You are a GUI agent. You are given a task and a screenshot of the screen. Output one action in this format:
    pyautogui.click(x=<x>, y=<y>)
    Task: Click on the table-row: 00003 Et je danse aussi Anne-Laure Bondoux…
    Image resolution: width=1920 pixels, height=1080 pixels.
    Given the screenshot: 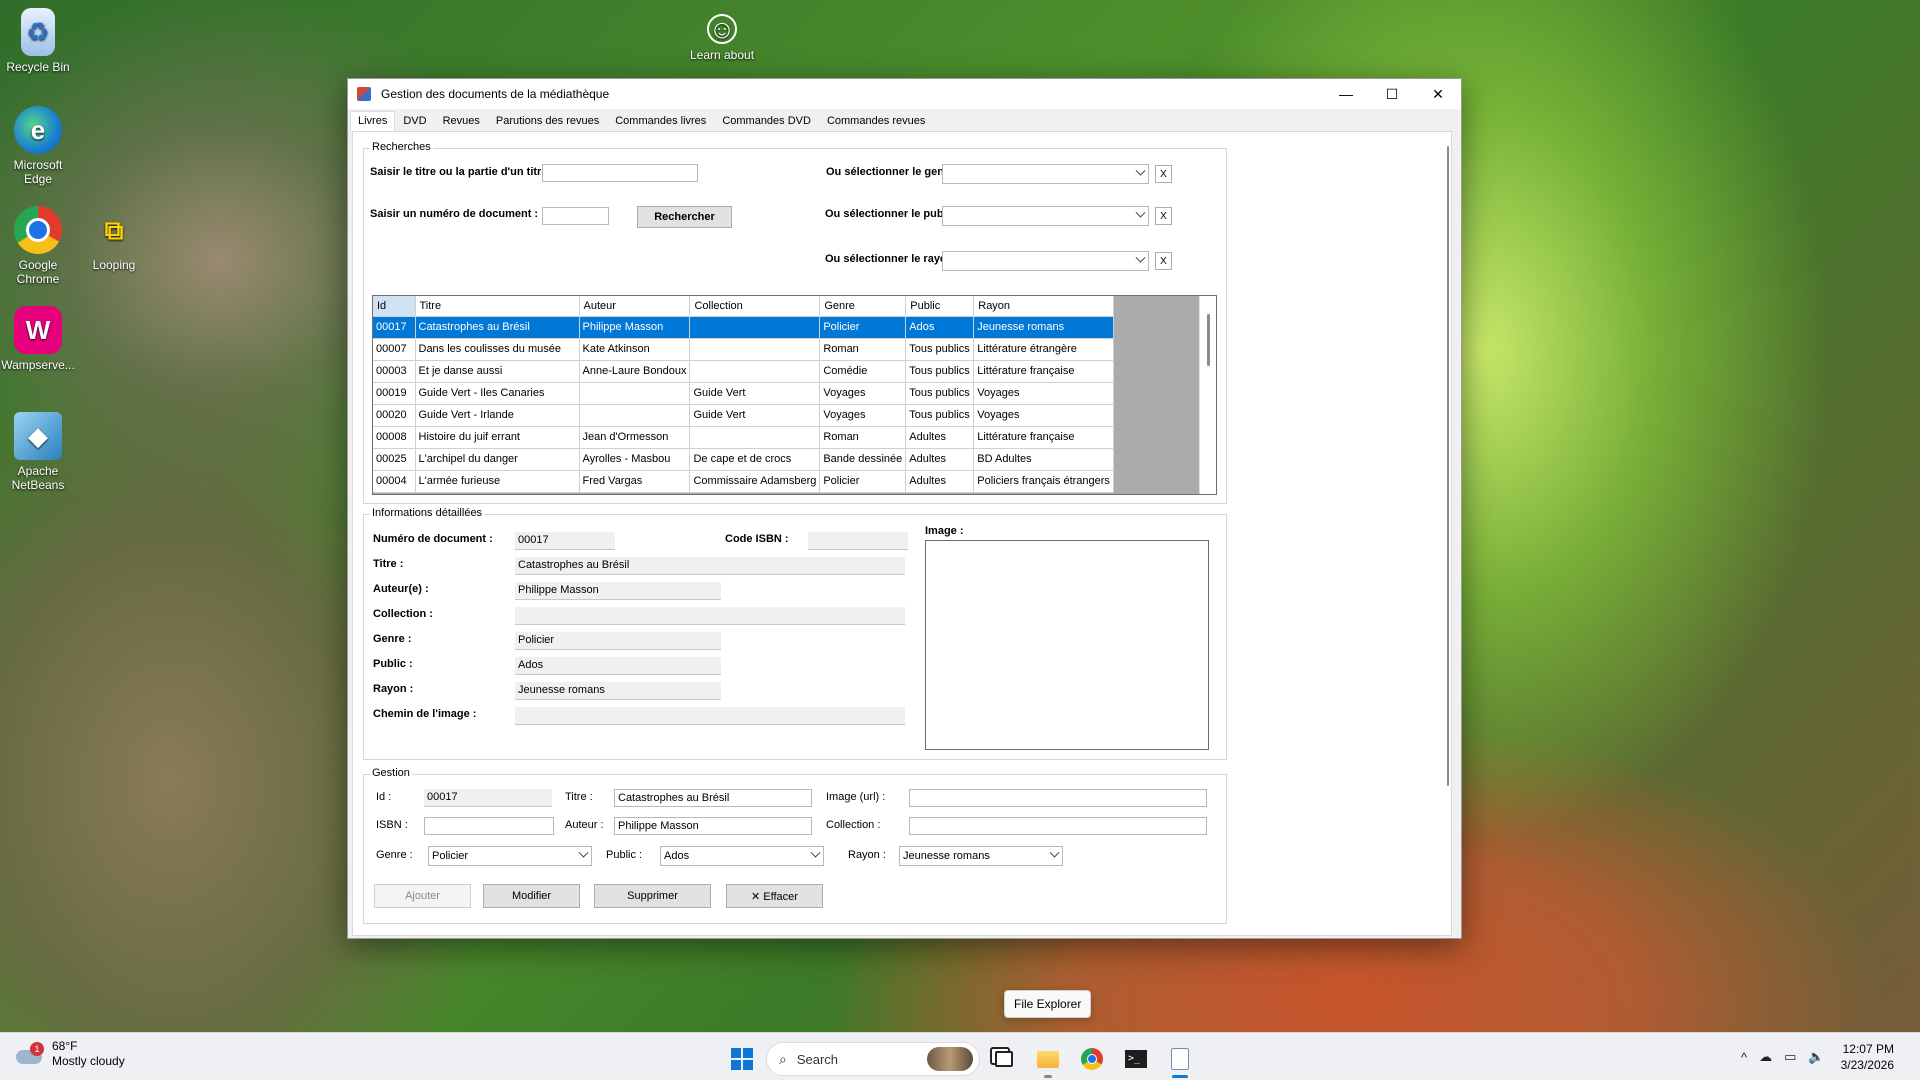 What is the action you would take?
    pyautogui.click(x=743, y=371)
    